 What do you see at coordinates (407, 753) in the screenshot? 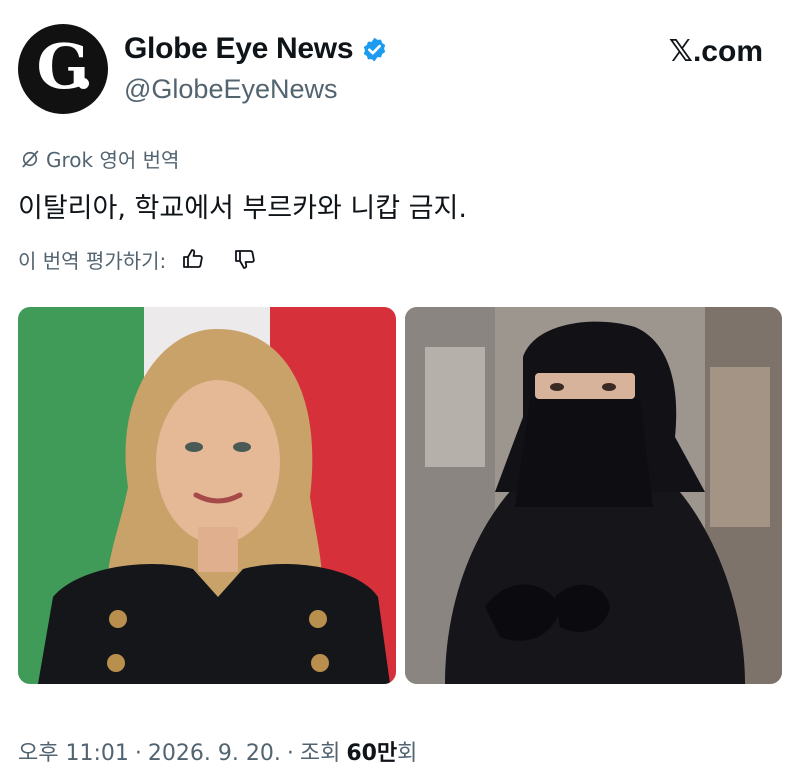
I see `views-suffix: 회` at bounding box center [407, 753].